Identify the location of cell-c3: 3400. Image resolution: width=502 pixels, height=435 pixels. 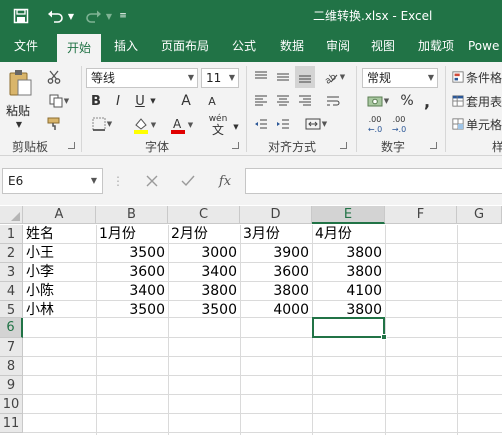
(204, 272).